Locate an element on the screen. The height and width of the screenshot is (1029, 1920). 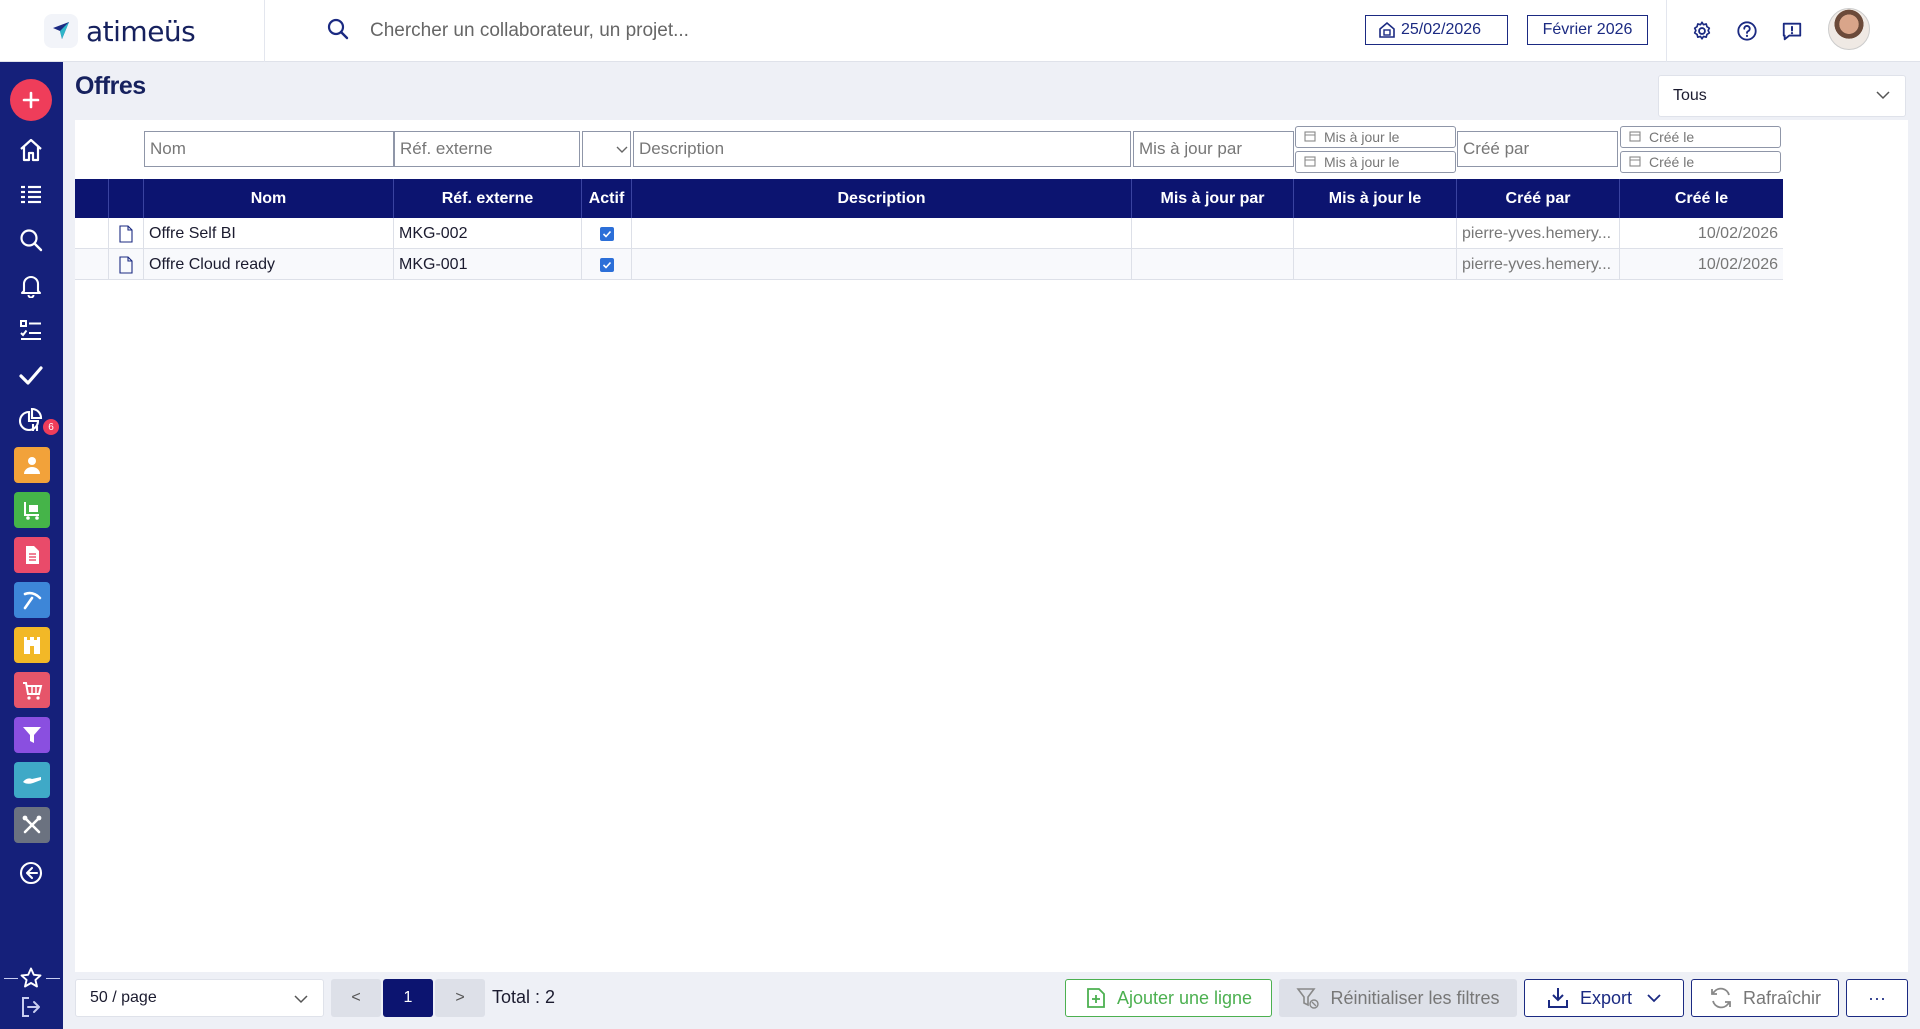
tile-pickaxe-icon is located at coordinates (32, 600).